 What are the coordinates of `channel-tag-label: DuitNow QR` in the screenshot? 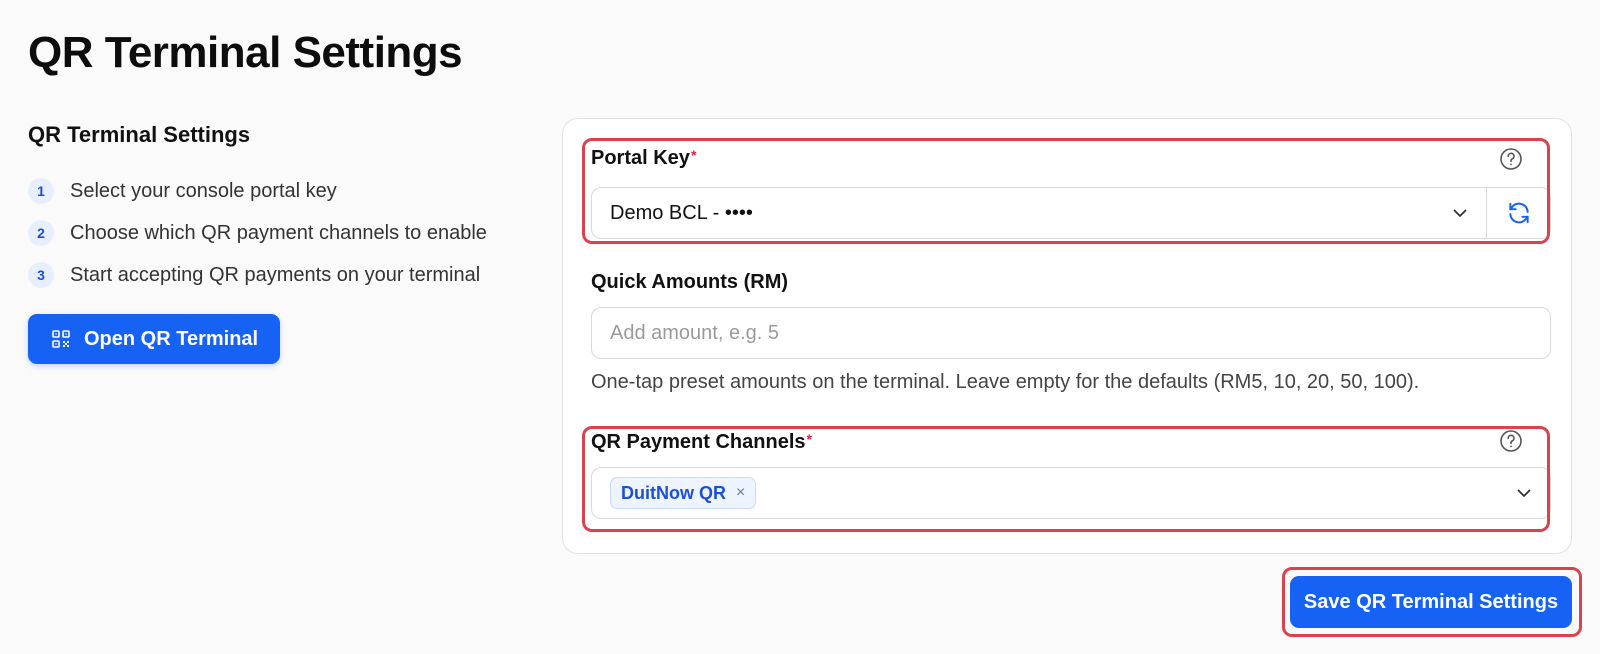 It's located at (673, 492).